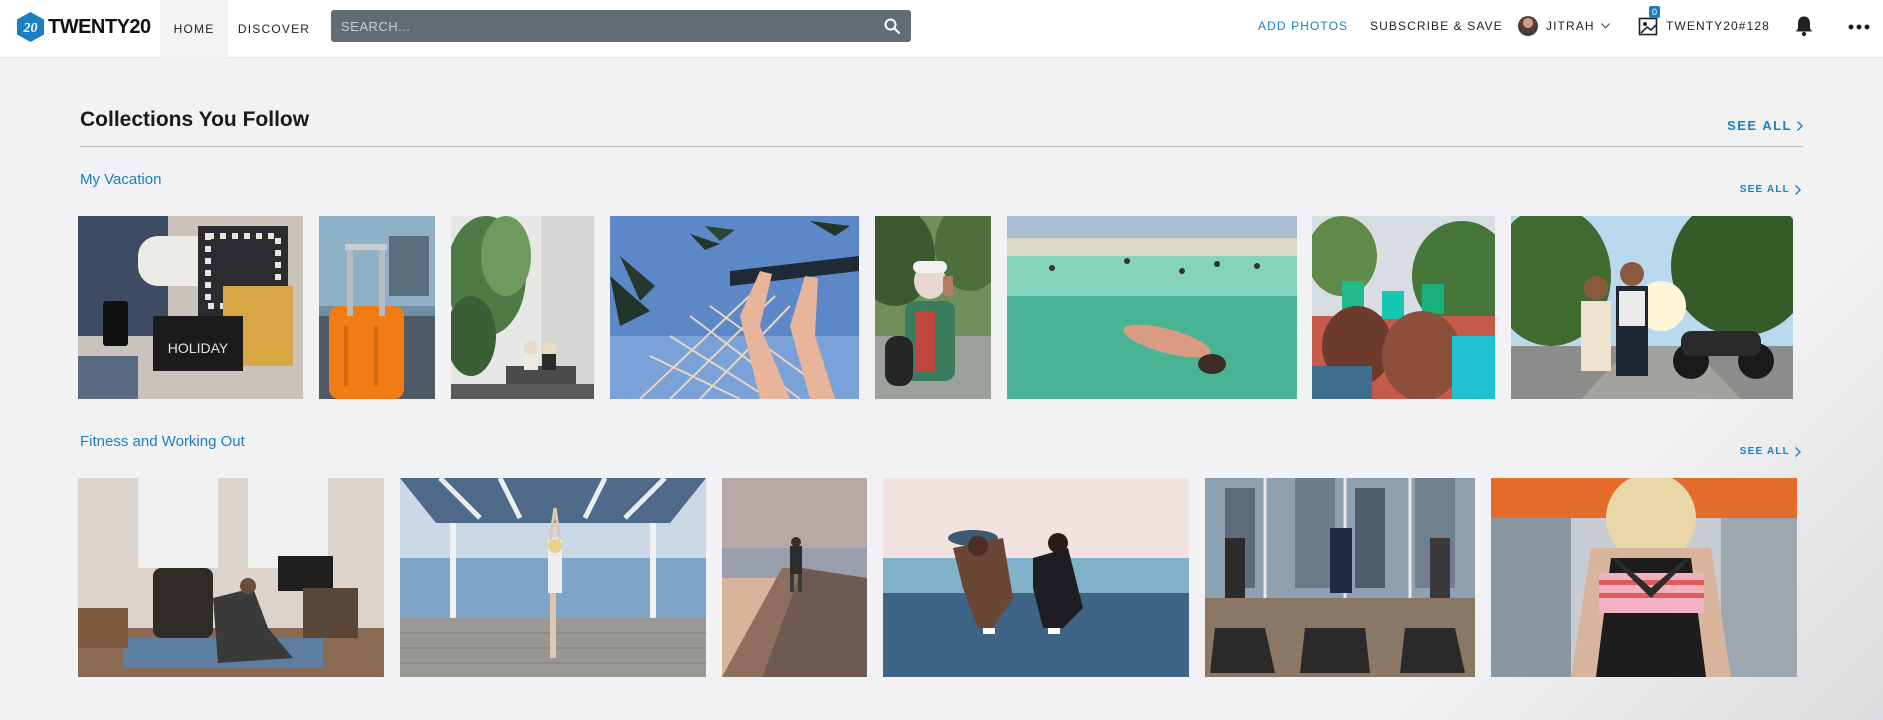 This screenshot has height=720, width=1883. Describe the element at coordinates (377, 307) in the screenshot. I see `photo-orange-suitcase` at that location.